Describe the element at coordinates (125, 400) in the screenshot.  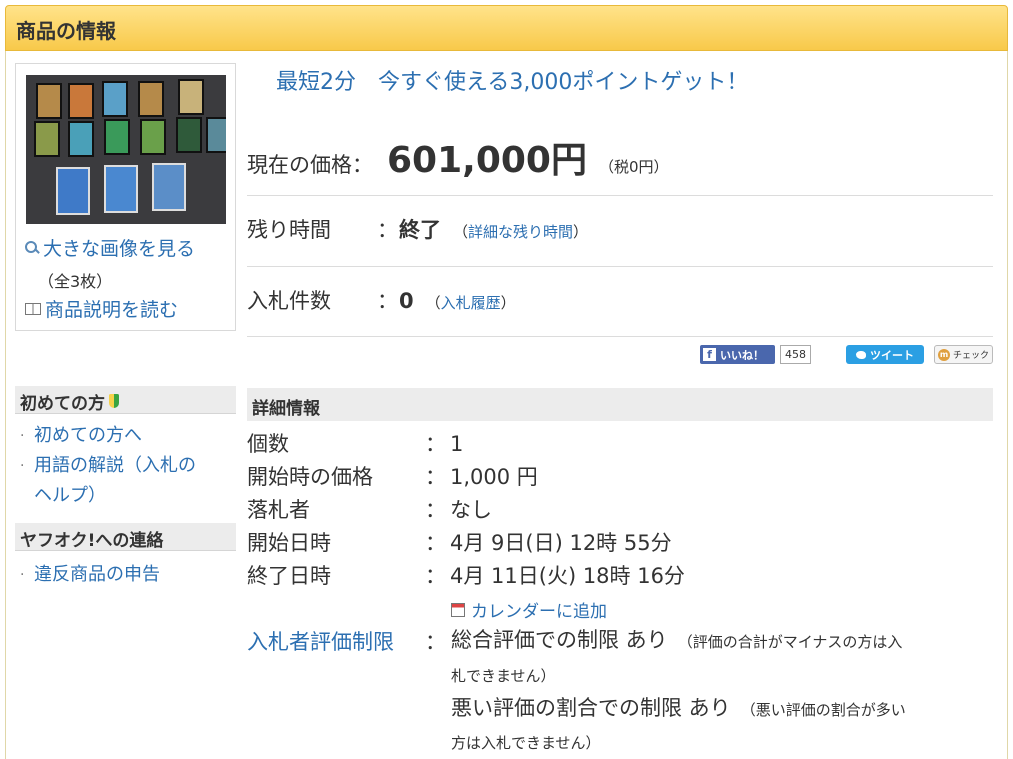
I see `beginner-heading: 初めての方` at that location.